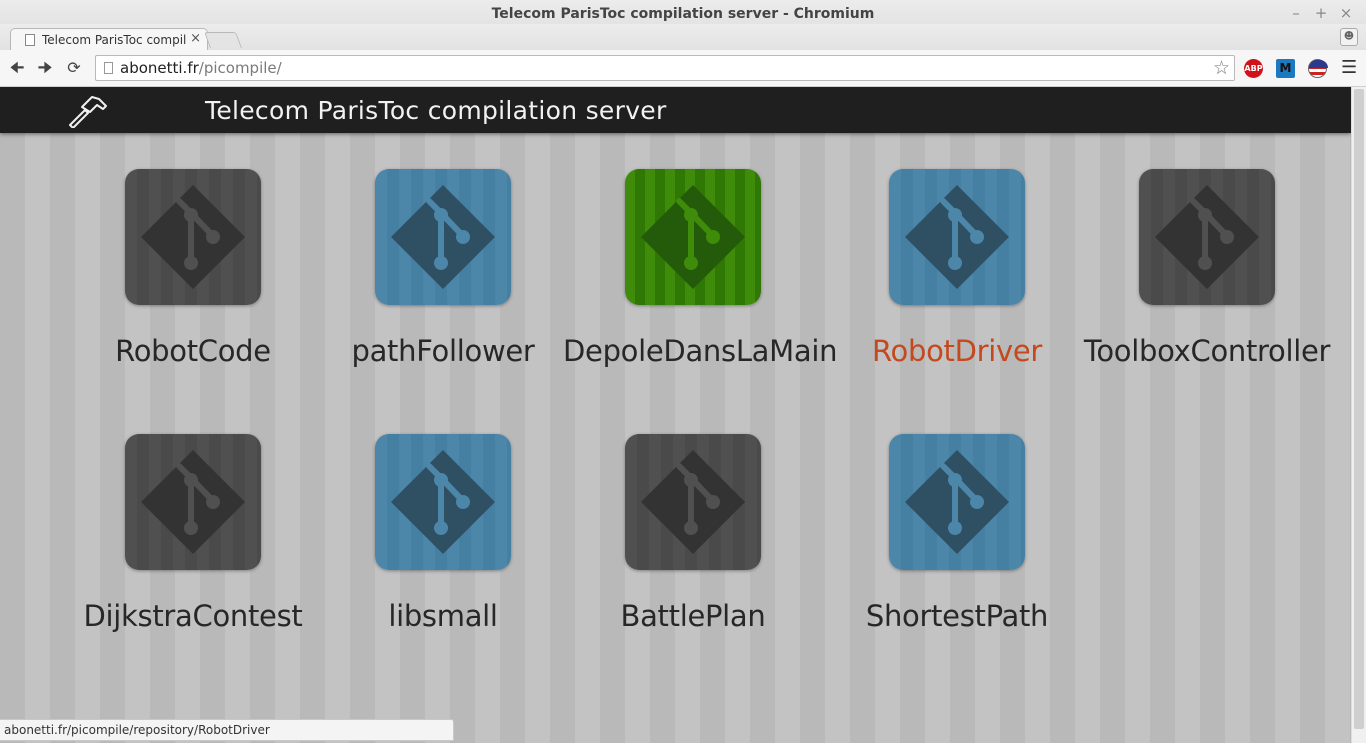 This screenshot has height=743, width=1366. What do you see at coordinates (1253, 68) in the screenshot?
I see `adblock-extension-icon: ABP` at bounding box center [1253, 68].